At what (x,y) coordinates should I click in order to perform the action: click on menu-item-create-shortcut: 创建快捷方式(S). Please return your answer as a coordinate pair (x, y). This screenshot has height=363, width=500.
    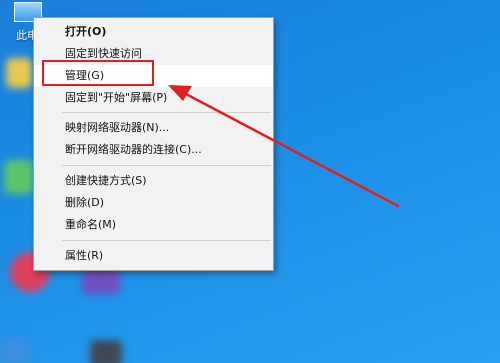
    Looking at the image, I should click on (153, 181).